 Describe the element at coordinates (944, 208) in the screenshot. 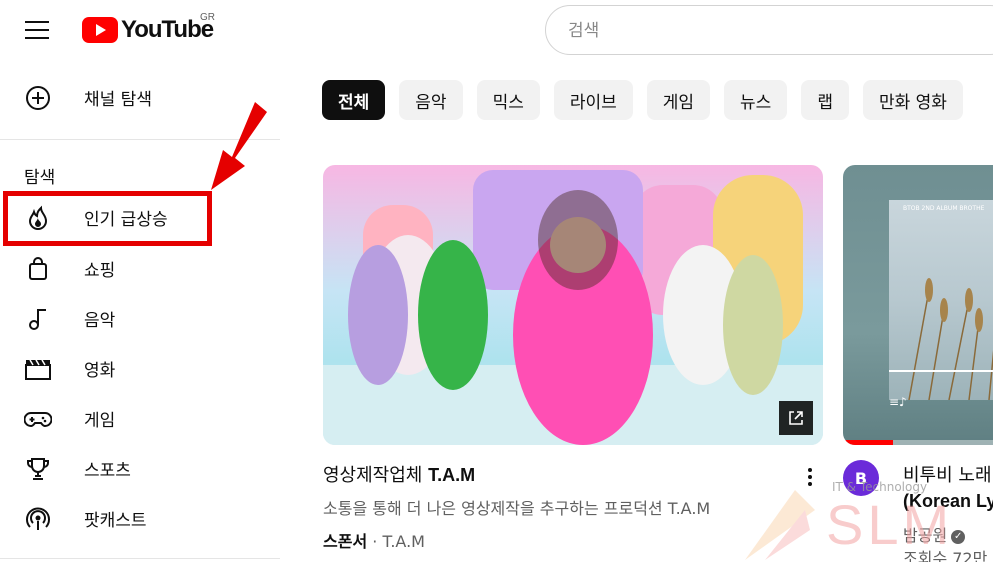

I see `album-text: BTOB 2ND ALBUM BROTHE` at that location.